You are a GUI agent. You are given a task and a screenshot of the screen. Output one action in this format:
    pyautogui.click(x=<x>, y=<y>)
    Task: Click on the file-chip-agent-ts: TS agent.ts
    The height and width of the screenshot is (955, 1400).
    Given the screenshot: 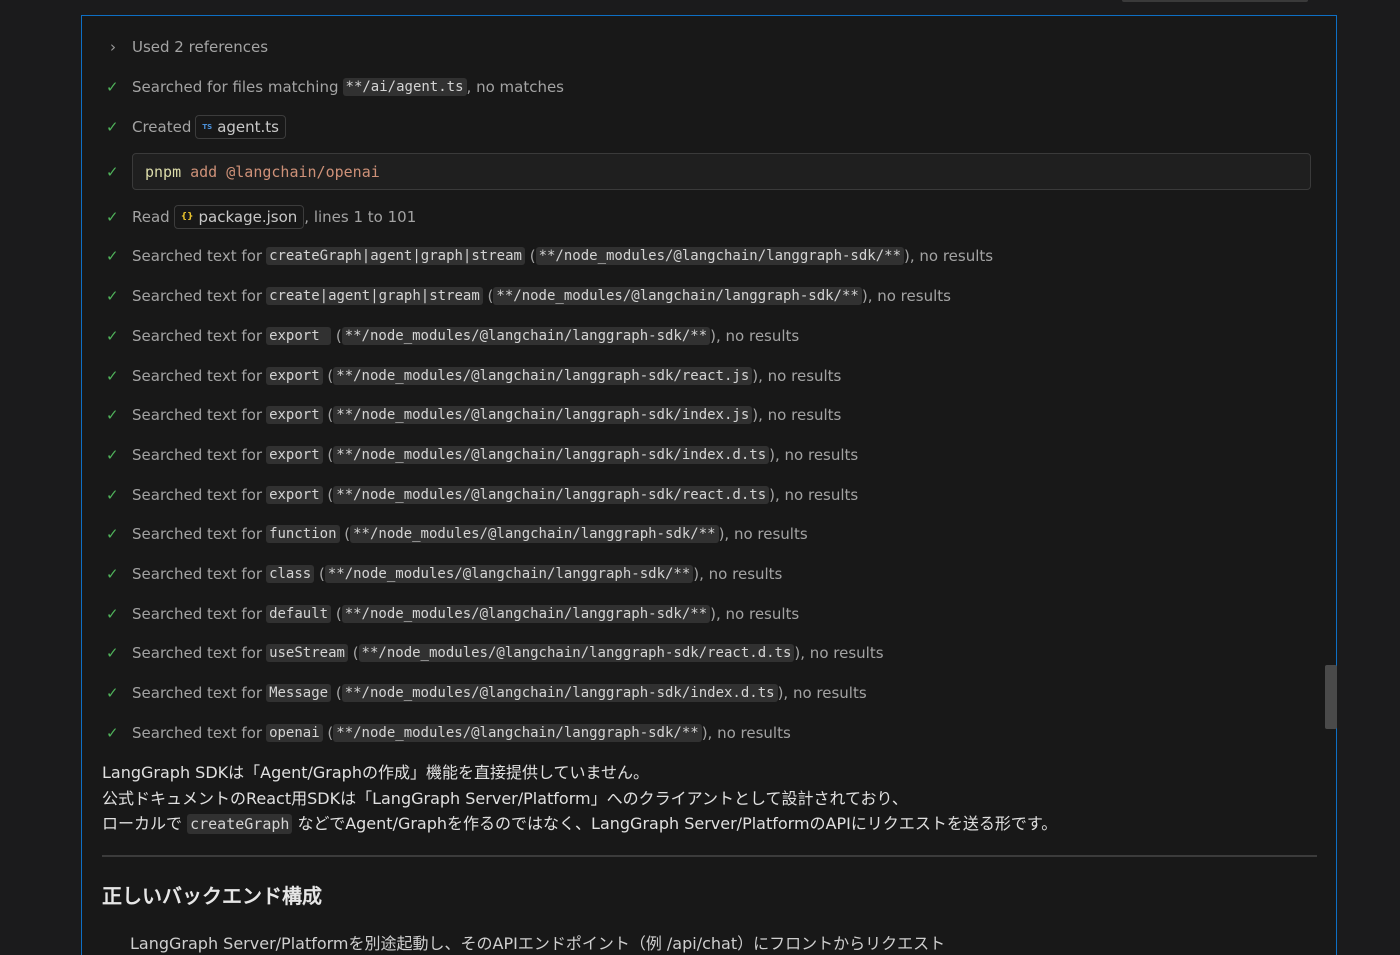 What is the action you would take?
    pyautogui.click(x=240, y=127)
    